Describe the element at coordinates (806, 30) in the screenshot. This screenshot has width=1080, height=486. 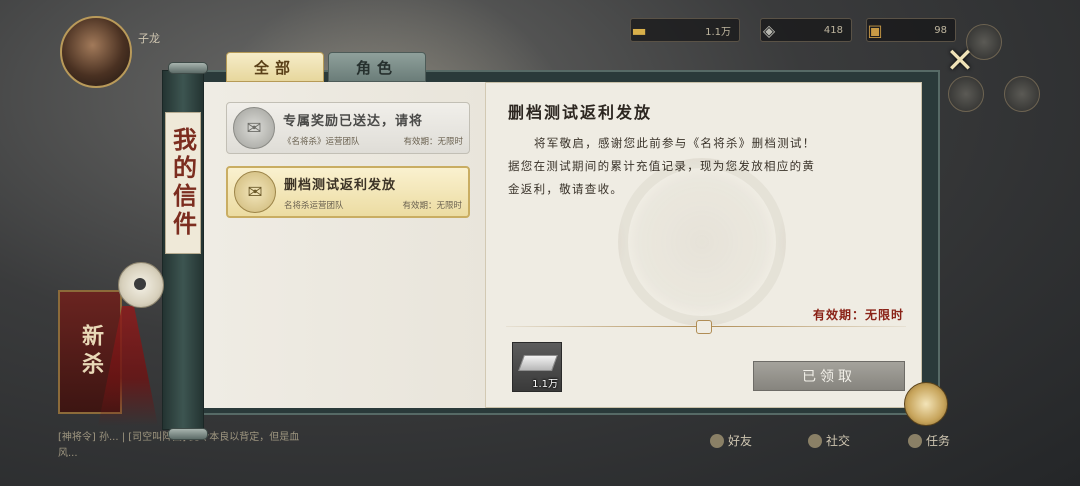
I see `resource-coin: ◈ 418` at that location.